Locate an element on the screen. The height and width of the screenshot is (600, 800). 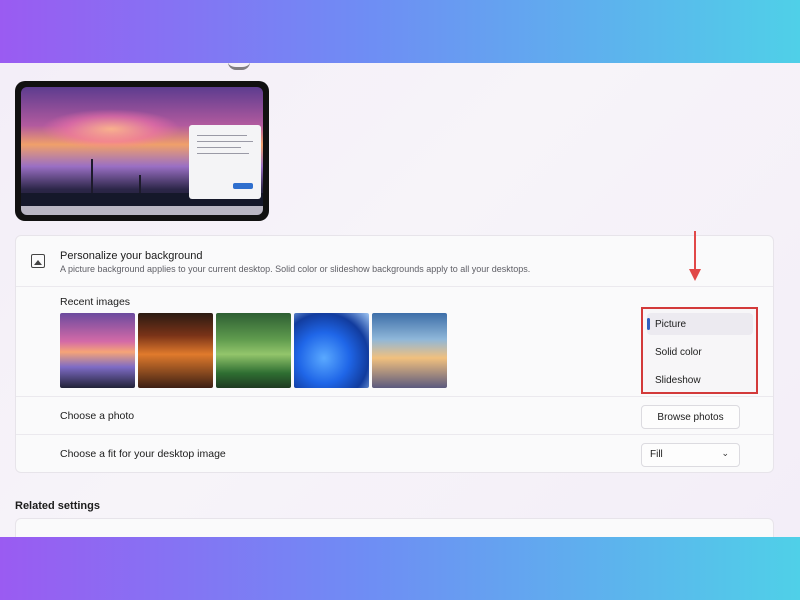
annotation-arrow is located at coordinates (695, 252).